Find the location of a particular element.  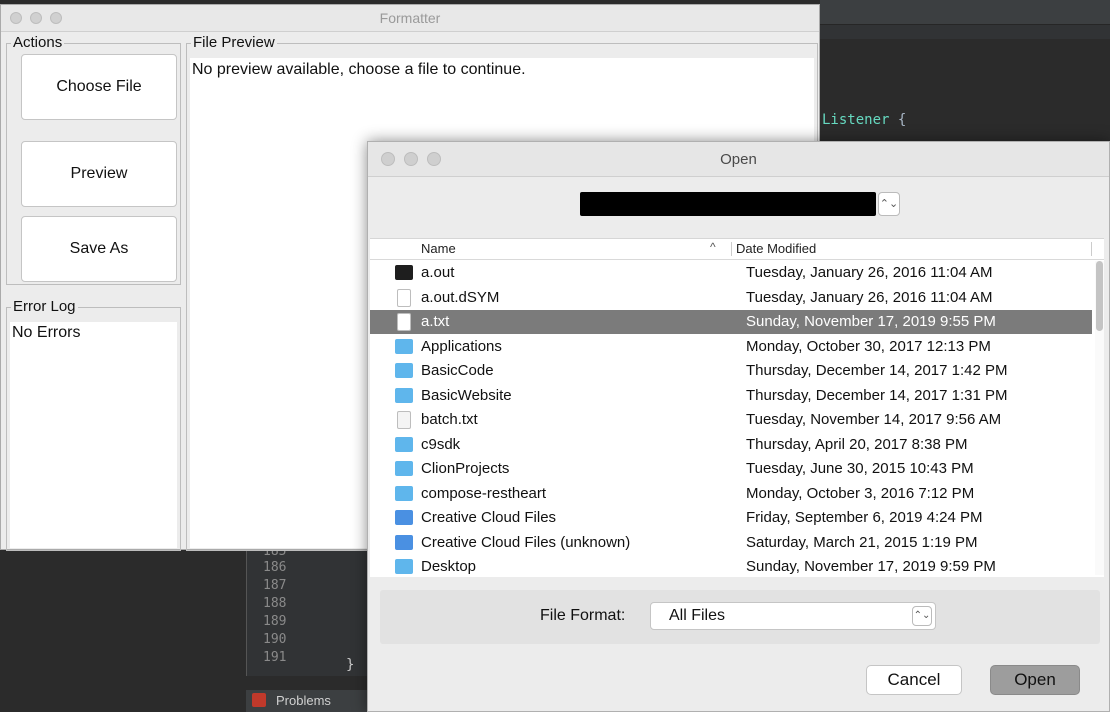

line-number: 190 is located at coordinates (275, 639).